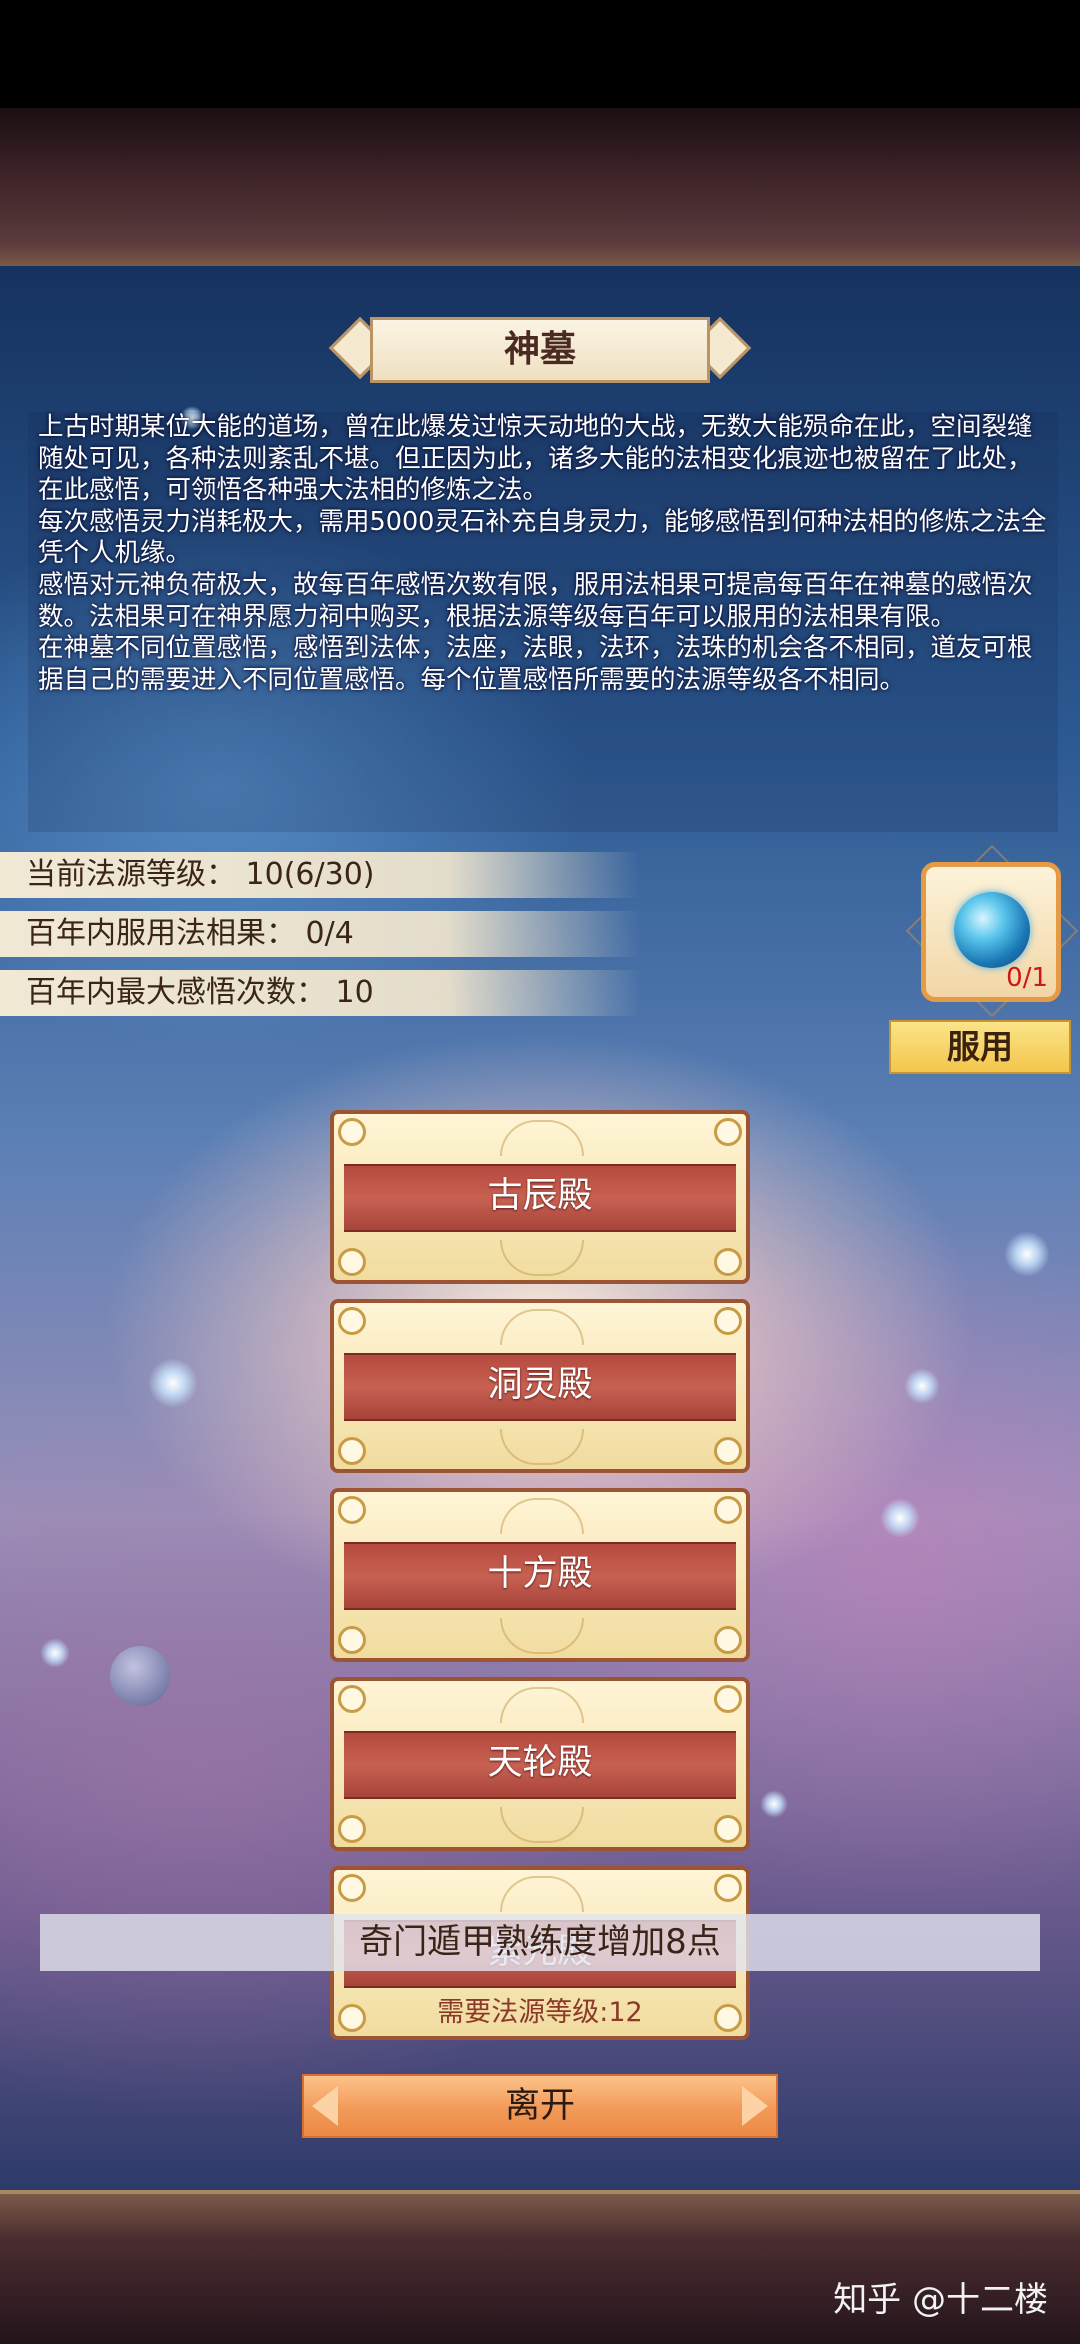 The height and width of the screenshot is (2344, 1080). I want to click on item-card: 0/1, so click(991, 932).